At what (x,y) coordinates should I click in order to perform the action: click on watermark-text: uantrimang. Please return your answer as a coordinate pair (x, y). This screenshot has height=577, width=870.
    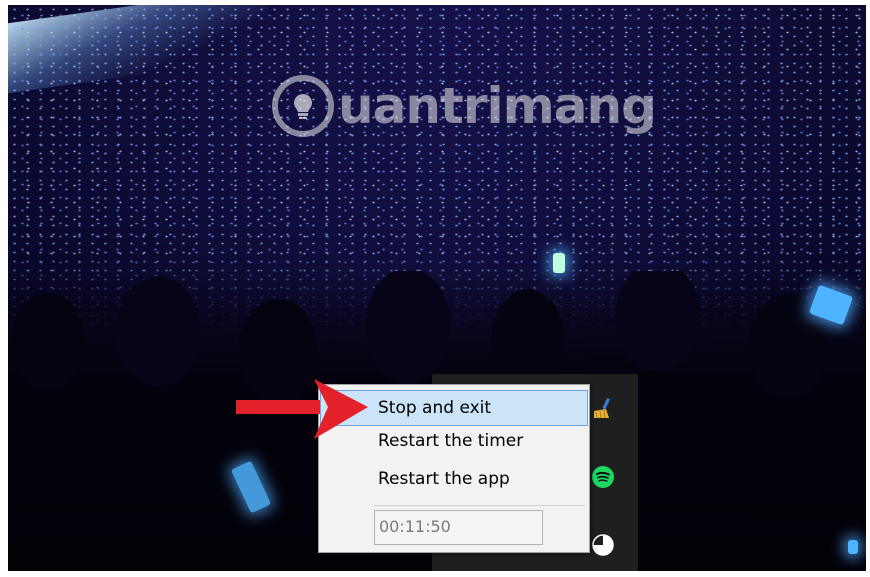
    Looking at the image, I should click on (497, 106).